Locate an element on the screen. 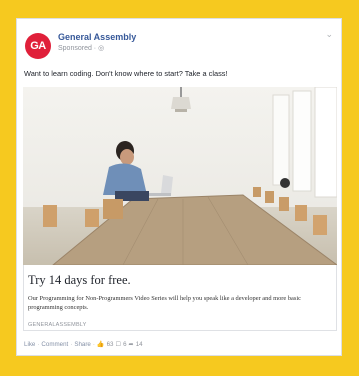  logo-text: GA is located at coordinates (38, 46).